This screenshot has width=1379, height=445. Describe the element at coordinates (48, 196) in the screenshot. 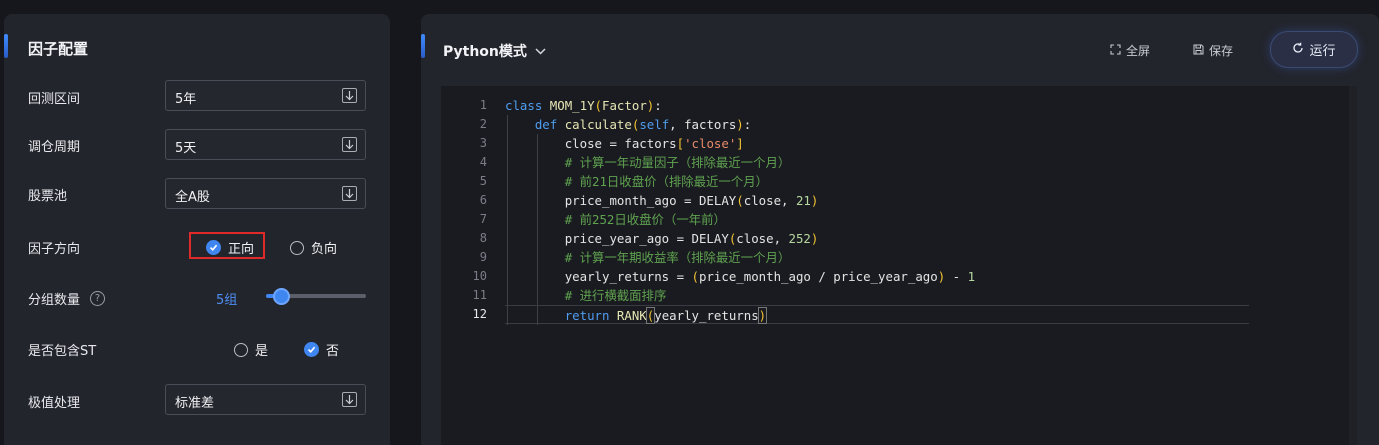

I see `stock-pool-label: 股票池` at that location.